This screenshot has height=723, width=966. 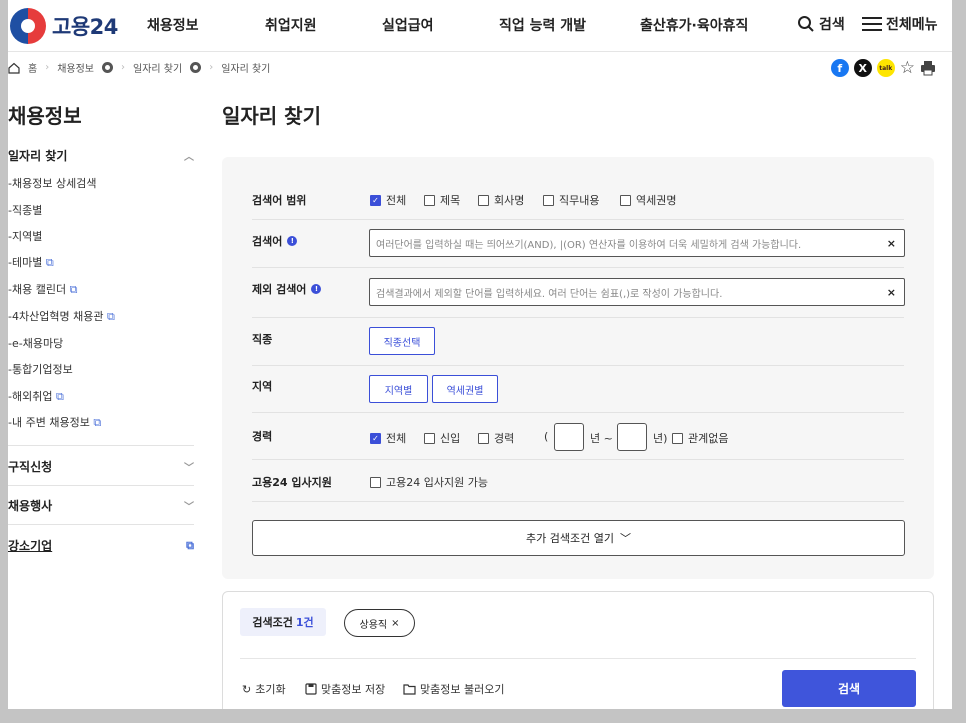 I want to click on nav-item-jobs: 채용정보, so click(x=173, y=25).